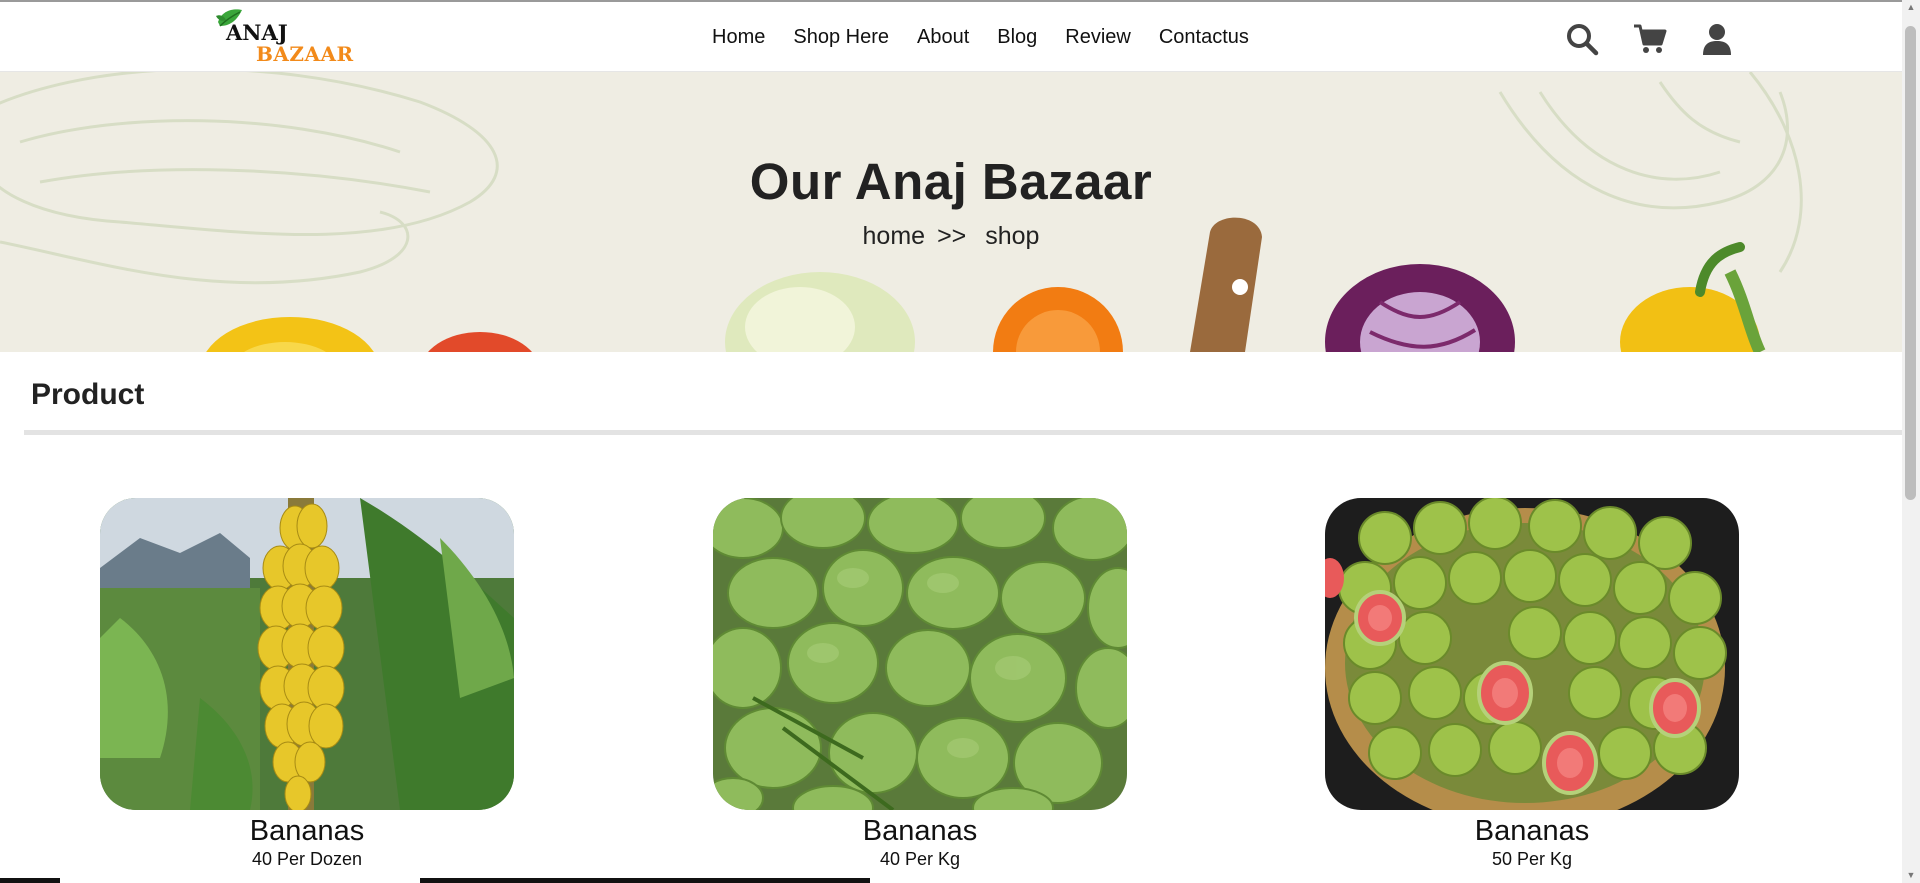 Image resolution: width=1920 pixels, height=883 pixels. Describe the element at coordinates (1910, 263) in the screenshot. I see `scrollbar-thumb` at that location.